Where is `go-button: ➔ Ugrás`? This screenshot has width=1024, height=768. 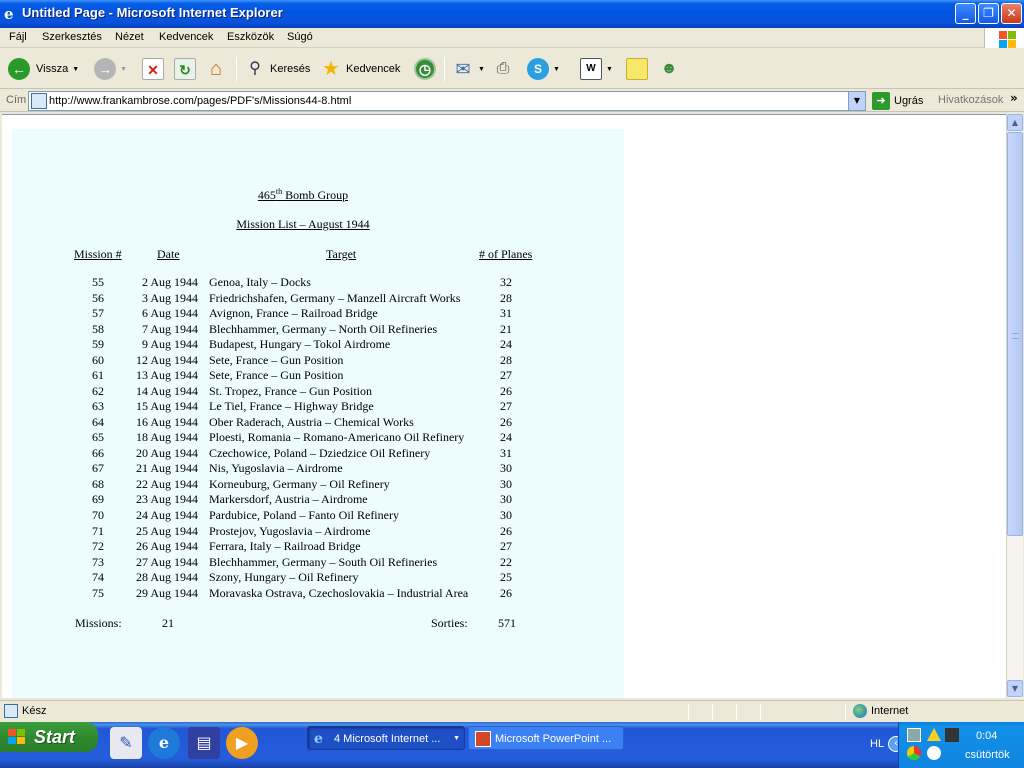
go-button: ➔ Ugrás is located at coordinates (897, 101).